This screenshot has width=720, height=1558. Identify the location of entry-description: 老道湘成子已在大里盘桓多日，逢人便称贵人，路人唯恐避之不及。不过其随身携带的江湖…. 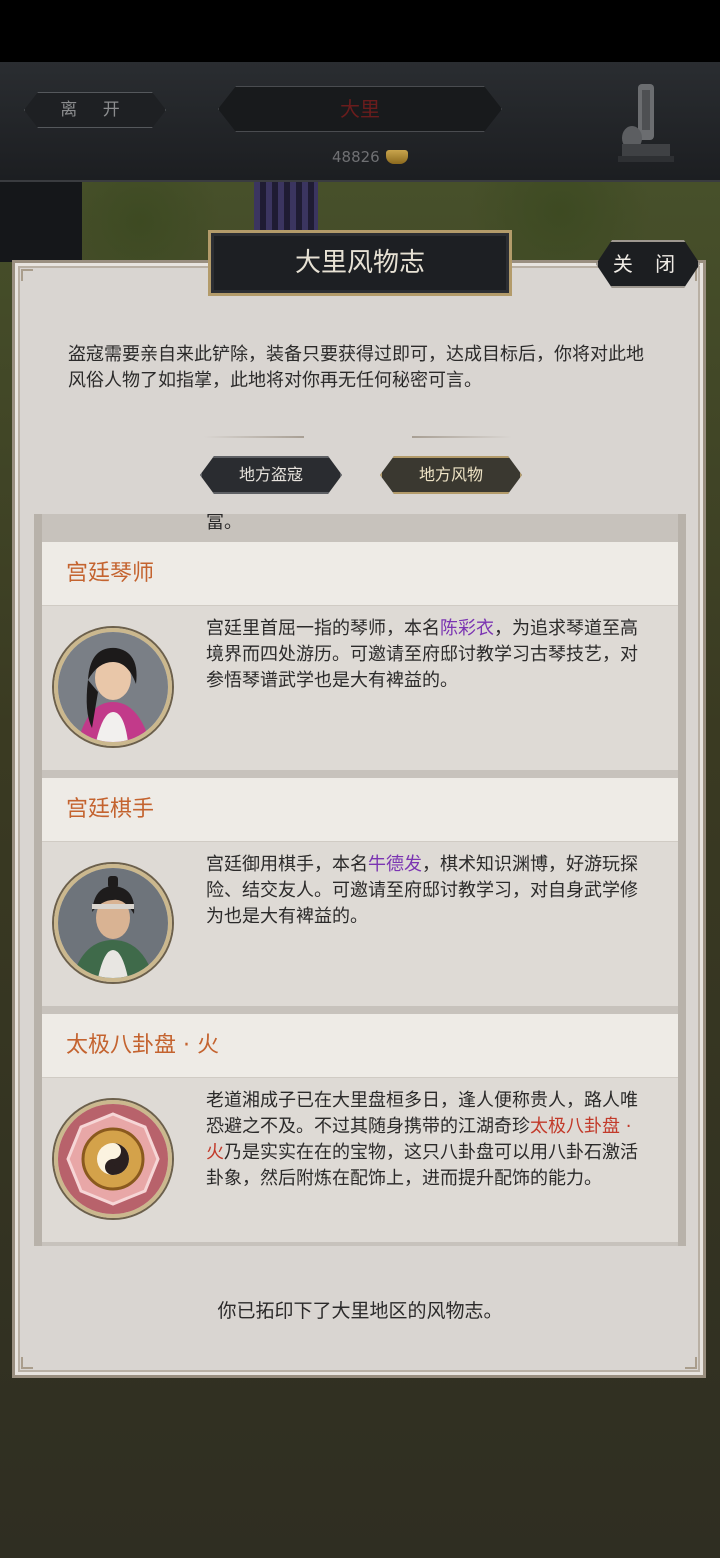
(426, 1140).